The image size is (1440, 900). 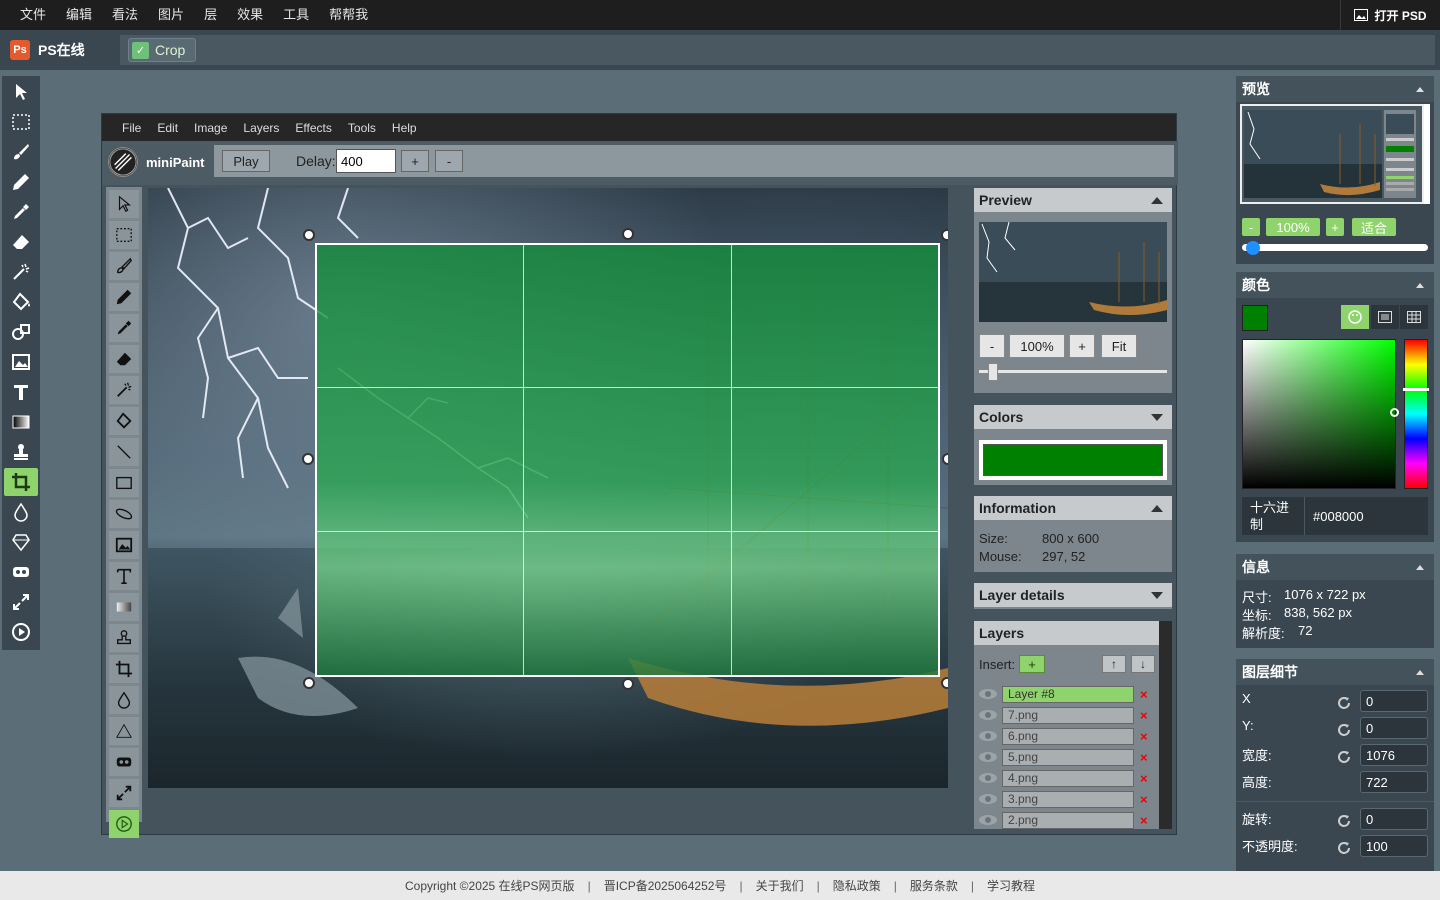 What do you see at coordinates (1374, 227) in the screenshot?
I see `right-zoom-fit: 适合` at bounding box center [1374, 227].